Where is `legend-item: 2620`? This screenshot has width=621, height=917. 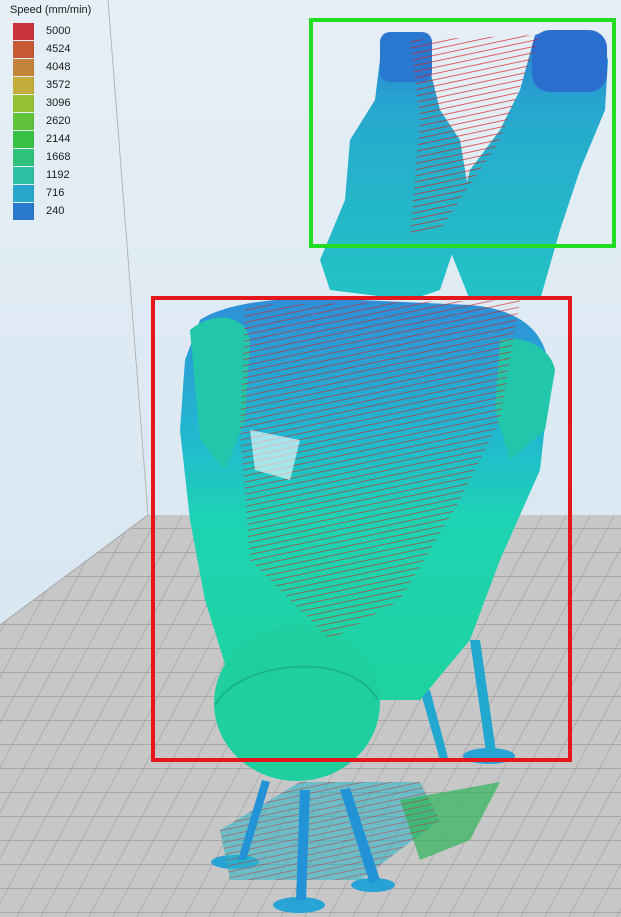
legend-item: 2620 is located at coordinates (61, 121).